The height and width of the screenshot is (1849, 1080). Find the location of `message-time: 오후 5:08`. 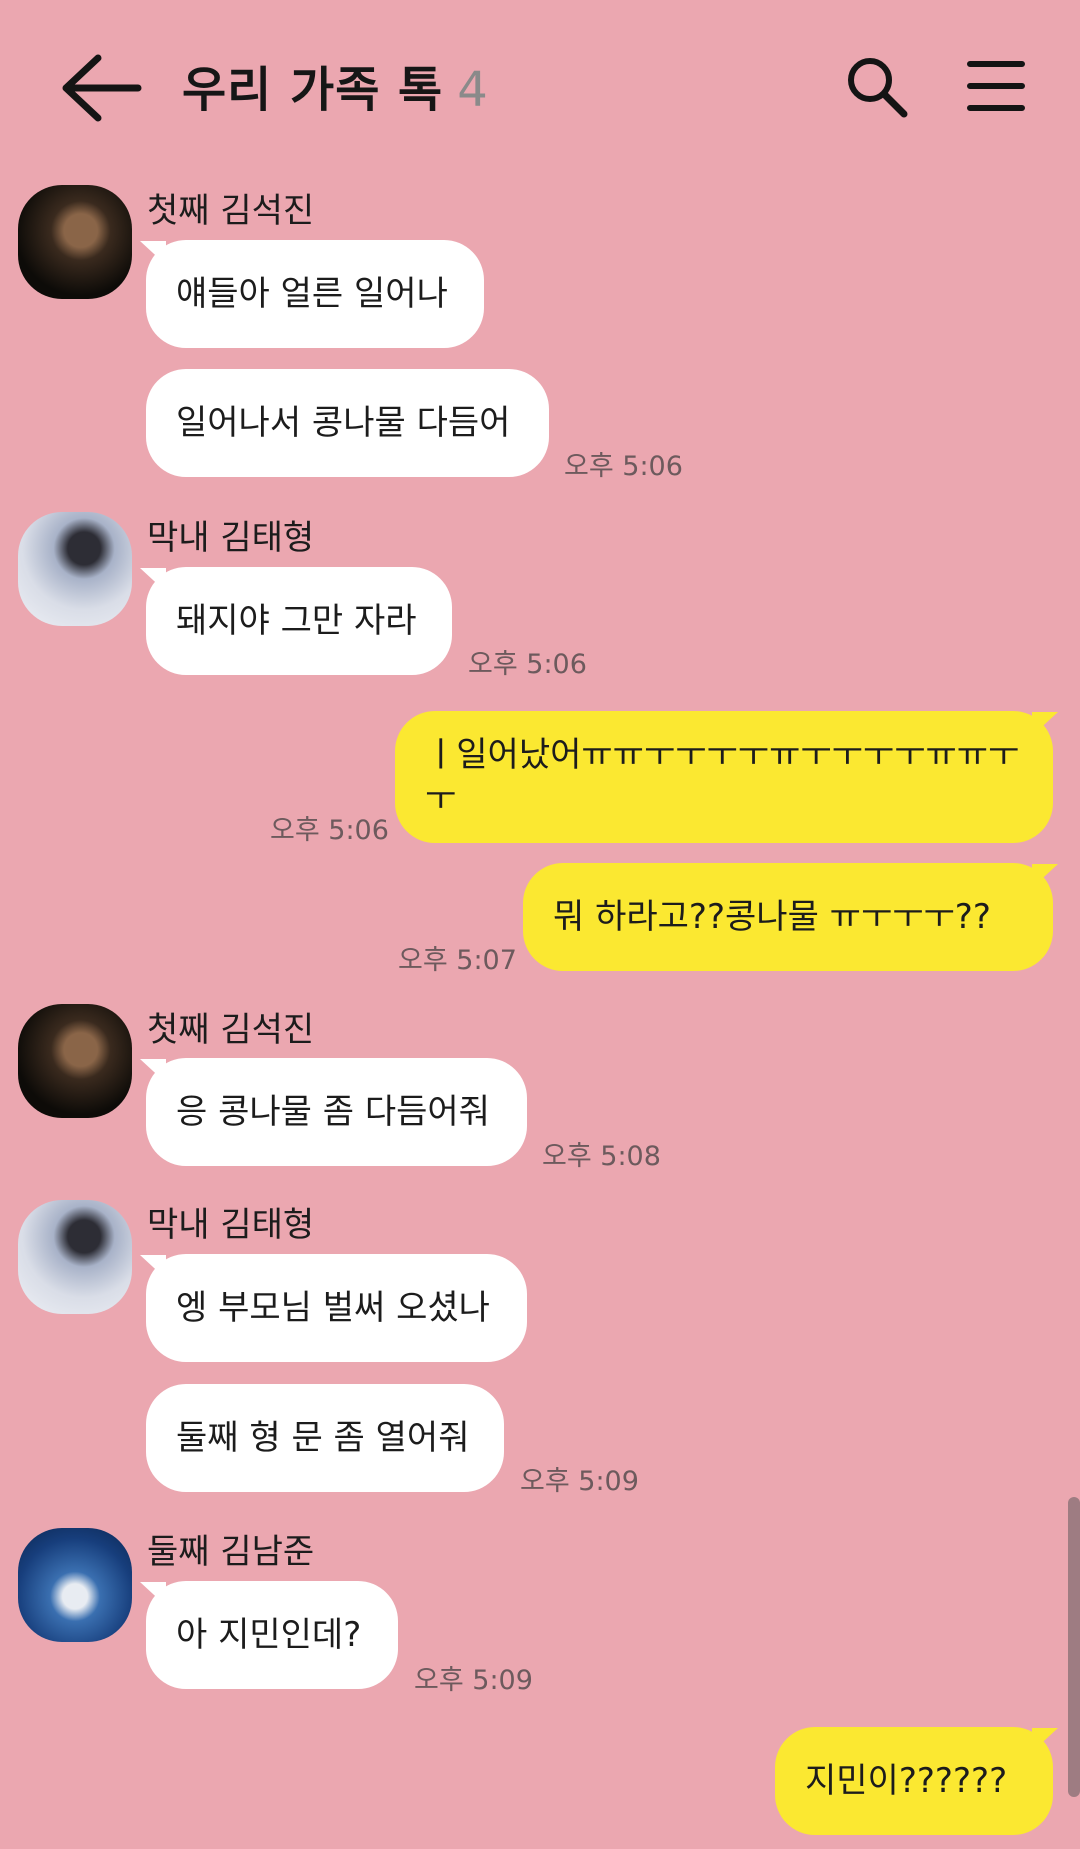

message-time: 오후 5:08 is located at coordinates (601, 1156).